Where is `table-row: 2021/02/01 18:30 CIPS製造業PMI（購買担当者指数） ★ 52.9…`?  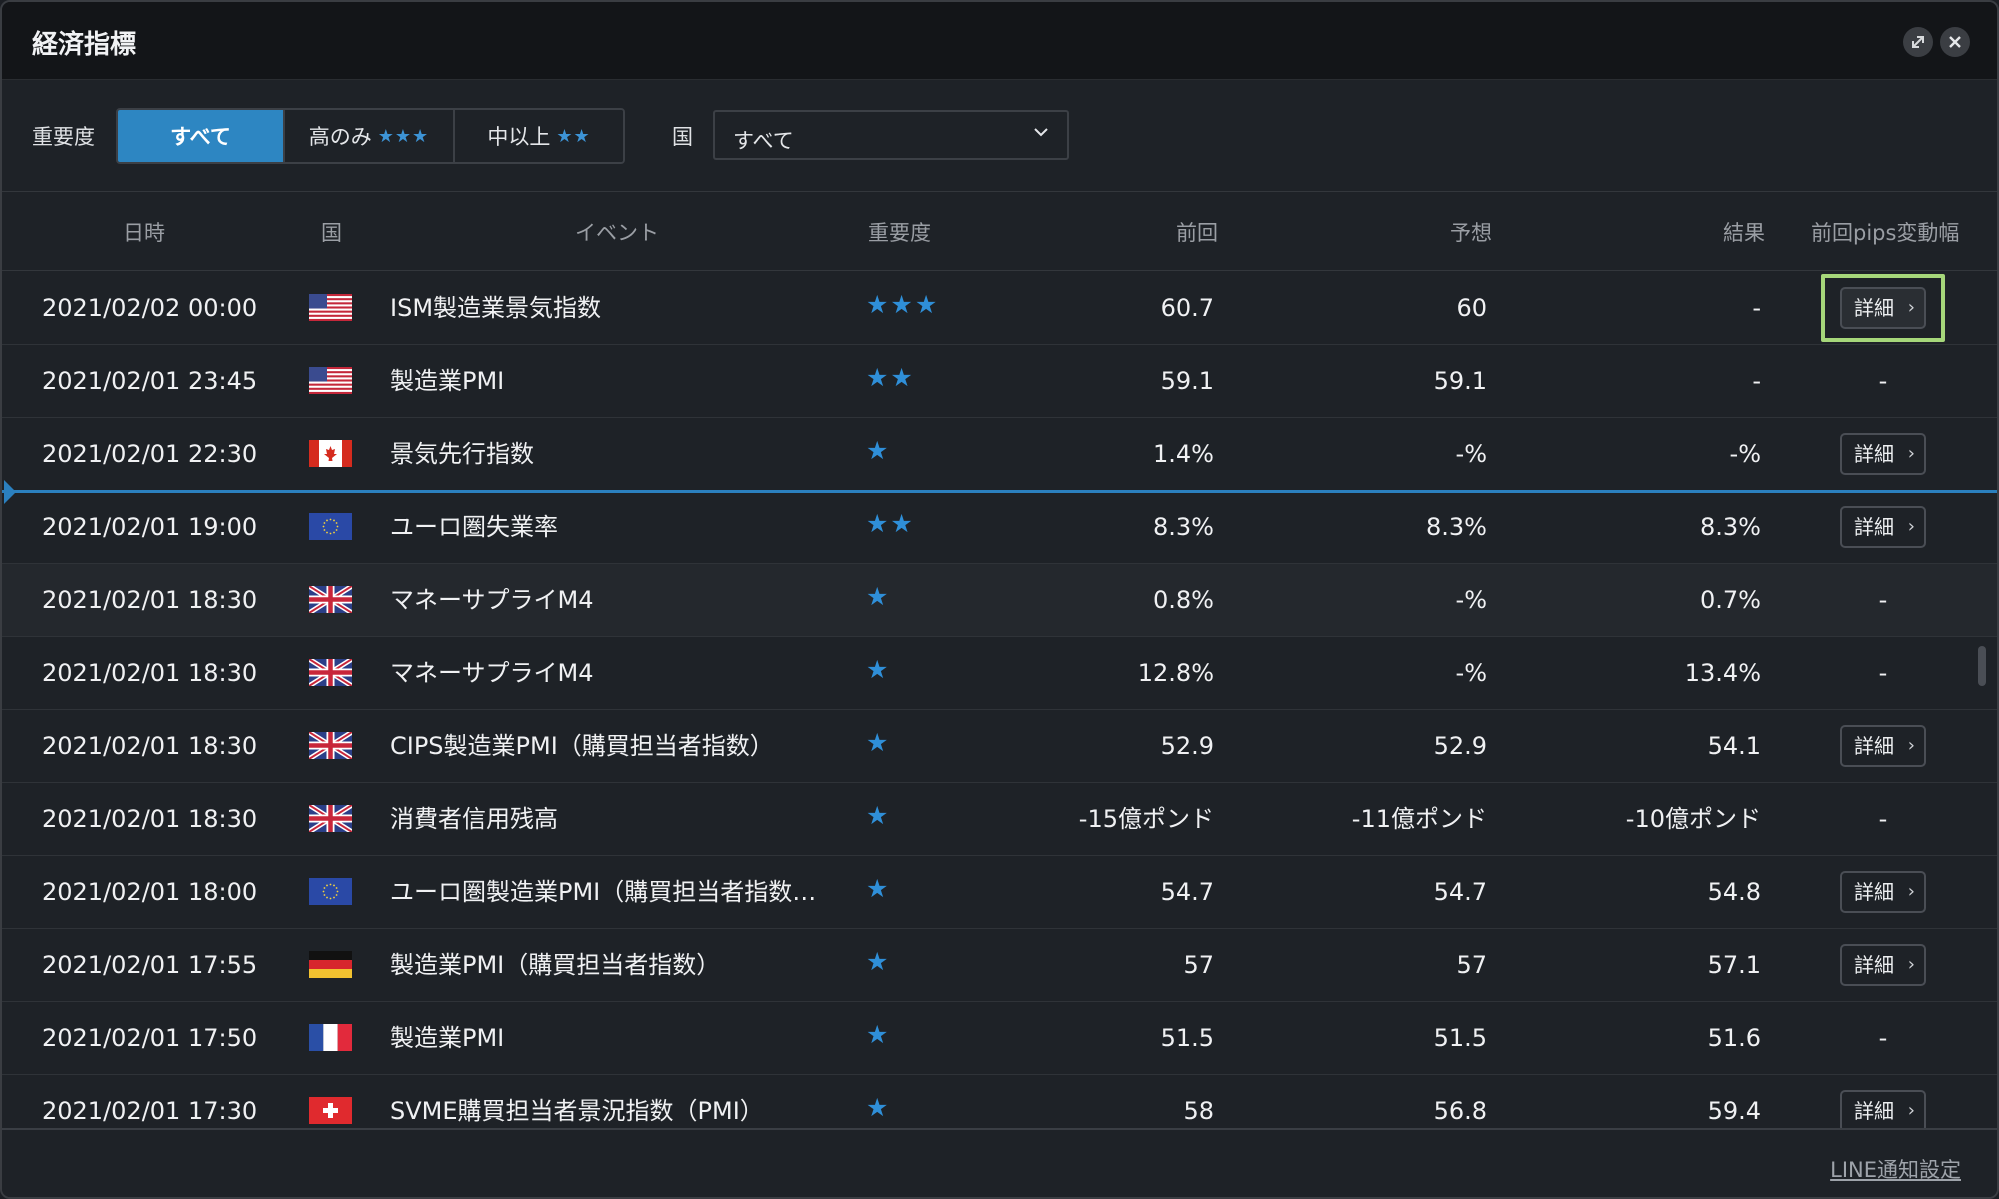
table-row: 2021/02/01 18:30 CIPS製造業PMI（購買担当者指数） ★ 52.9… is located at coordinates (999, 746).